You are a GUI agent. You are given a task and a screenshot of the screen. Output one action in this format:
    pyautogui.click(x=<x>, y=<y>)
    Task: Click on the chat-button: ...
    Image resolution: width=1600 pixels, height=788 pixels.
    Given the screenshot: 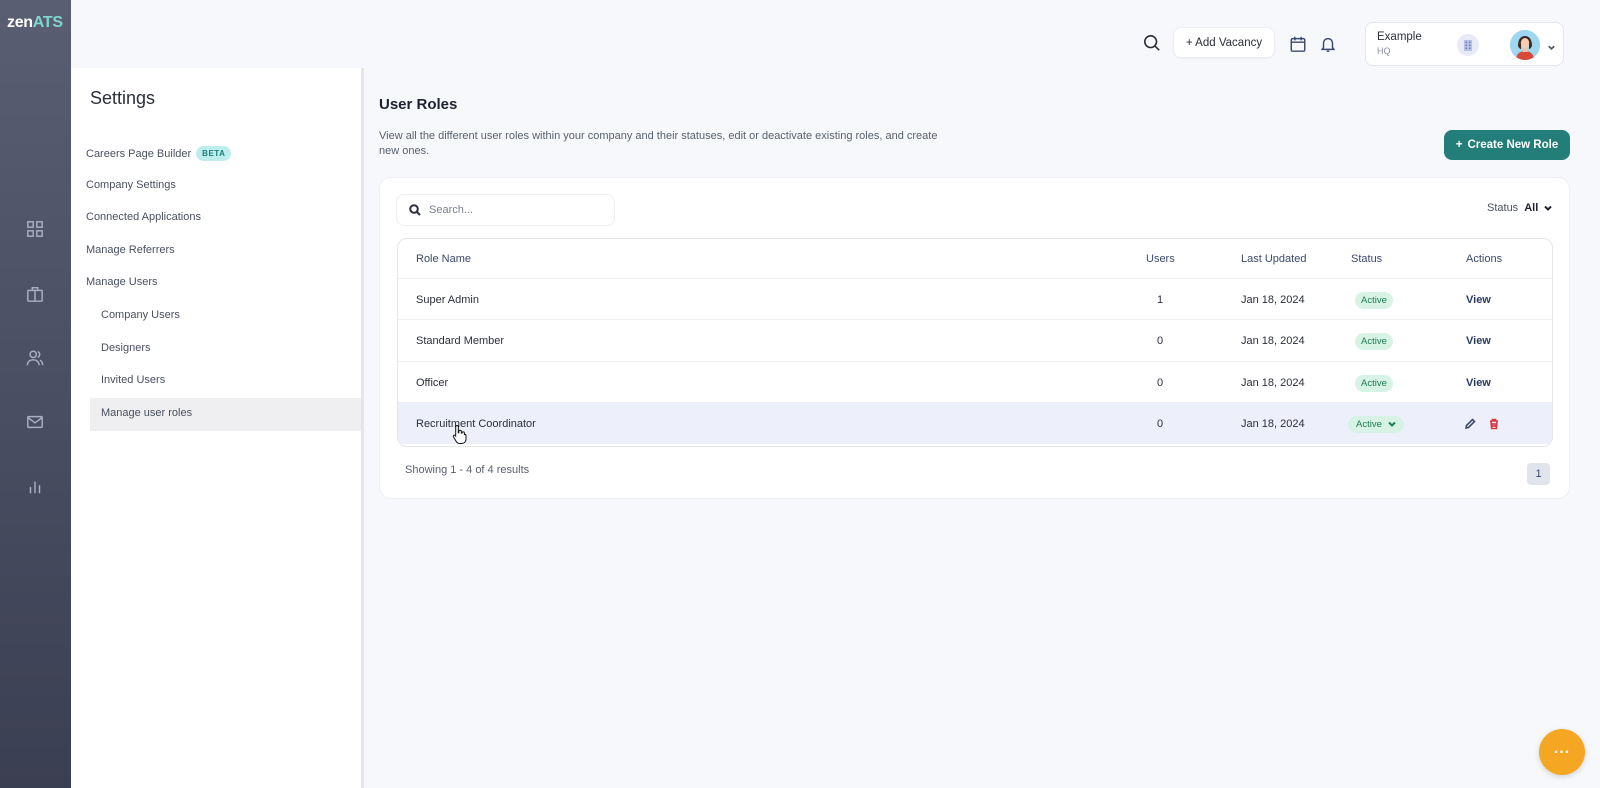 What is the action you would take?
    pyautogui.click(x=1562, y=752)
    